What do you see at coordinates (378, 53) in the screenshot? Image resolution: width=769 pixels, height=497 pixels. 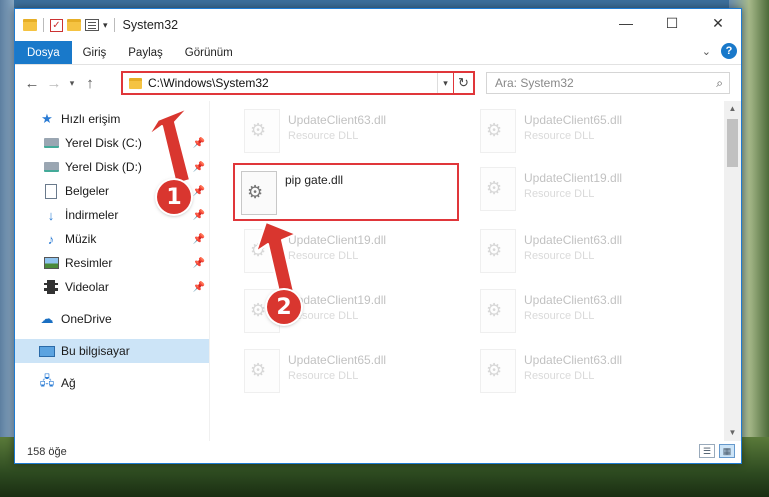 I see `ribbon-tabs: Dosya Giriş Paylaş Görünüm ⌄ ?` at bounding box center [378, 53].